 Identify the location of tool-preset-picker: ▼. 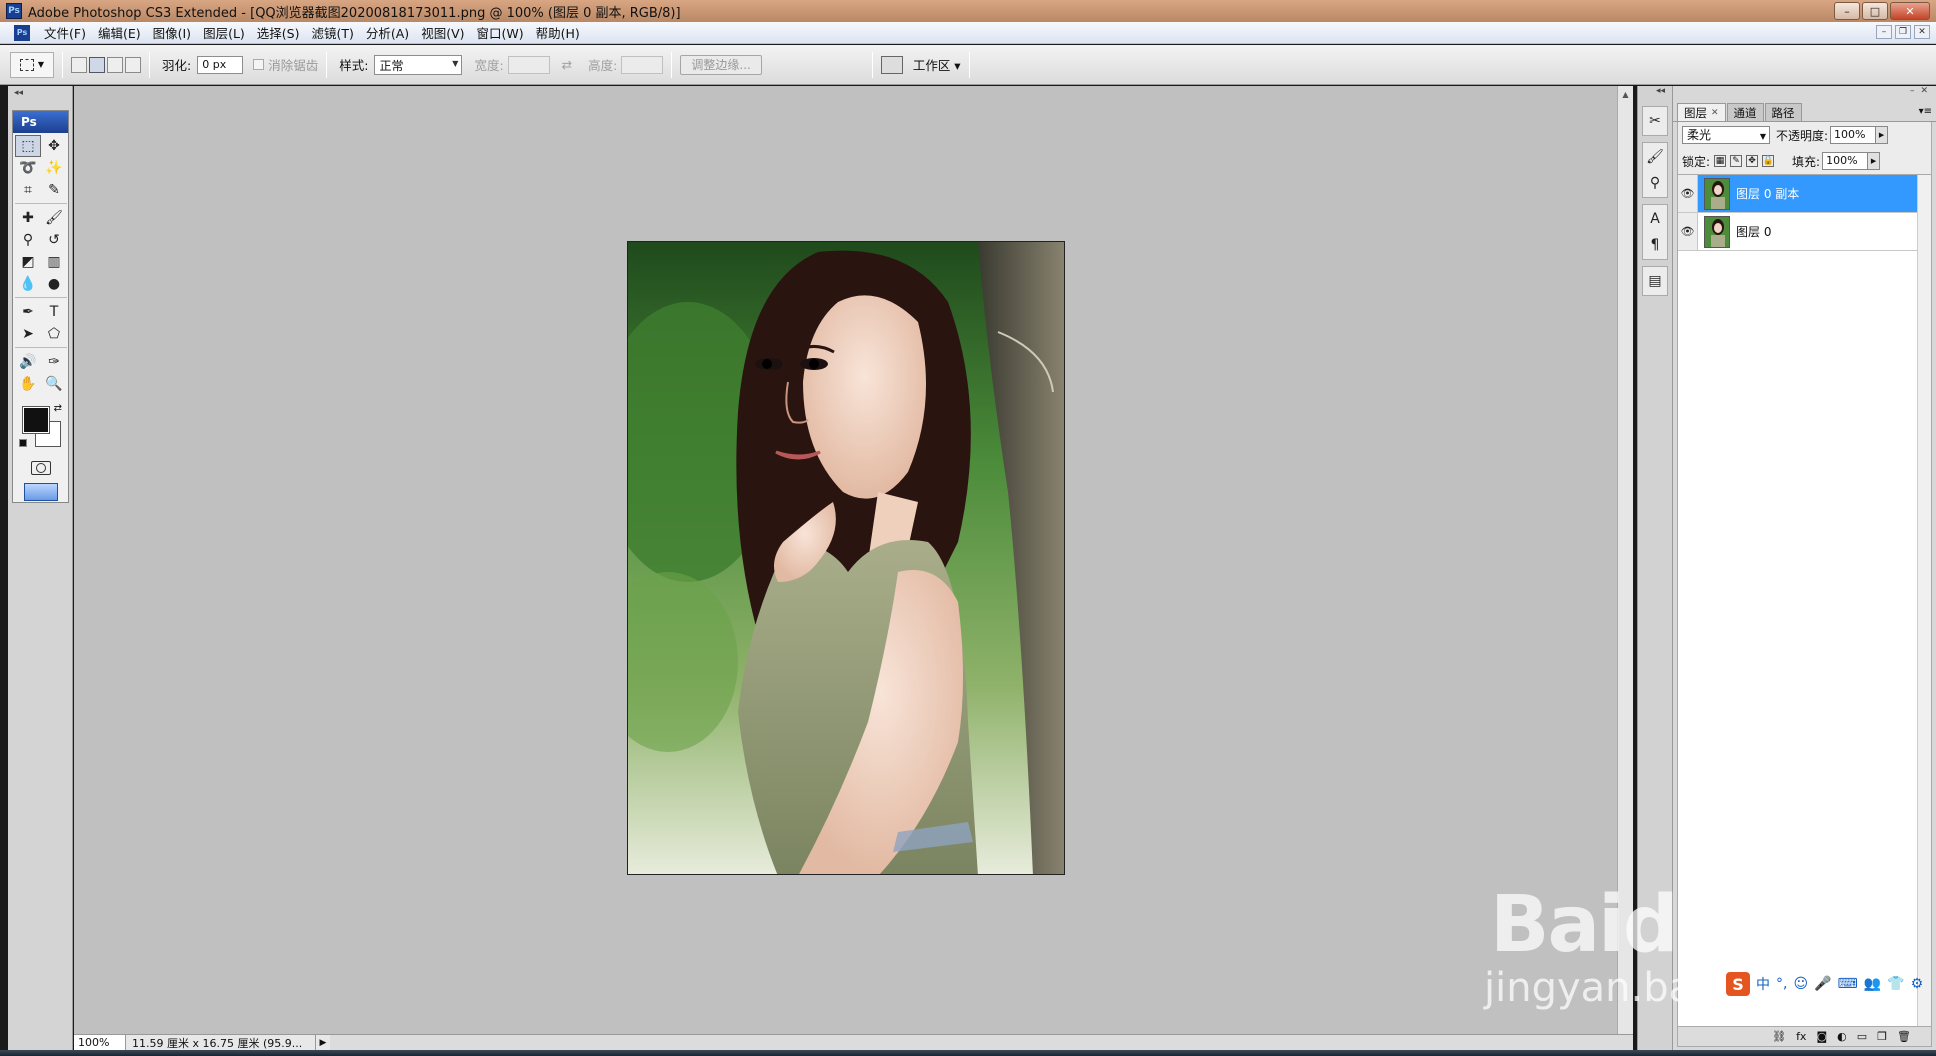
(32, 64).